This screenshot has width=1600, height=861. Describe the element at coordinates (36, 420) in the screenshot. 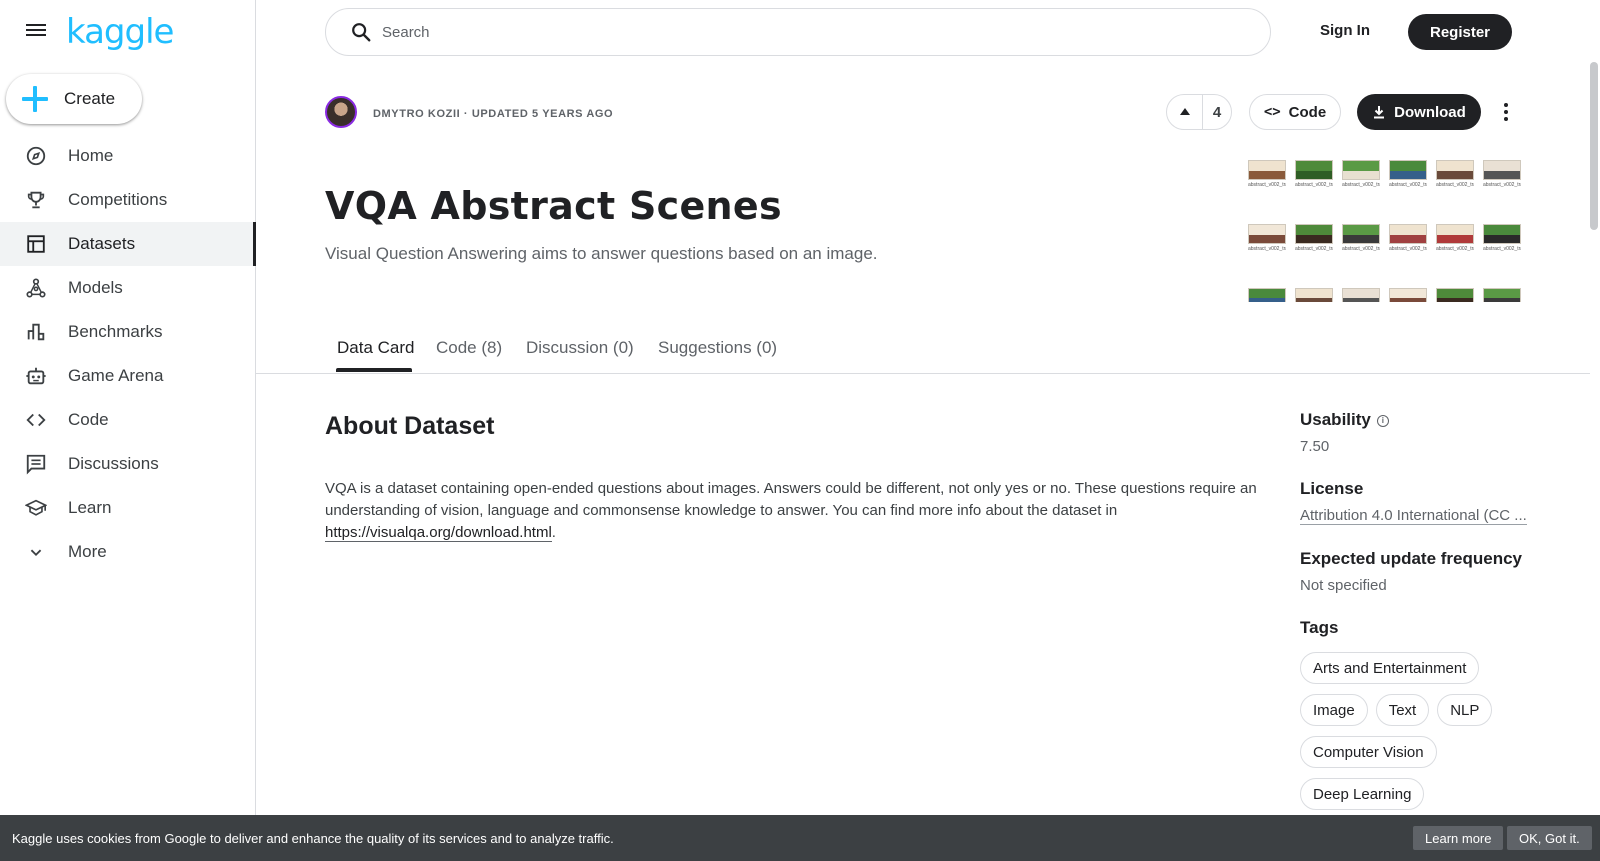

I see `code-icon` at that location.